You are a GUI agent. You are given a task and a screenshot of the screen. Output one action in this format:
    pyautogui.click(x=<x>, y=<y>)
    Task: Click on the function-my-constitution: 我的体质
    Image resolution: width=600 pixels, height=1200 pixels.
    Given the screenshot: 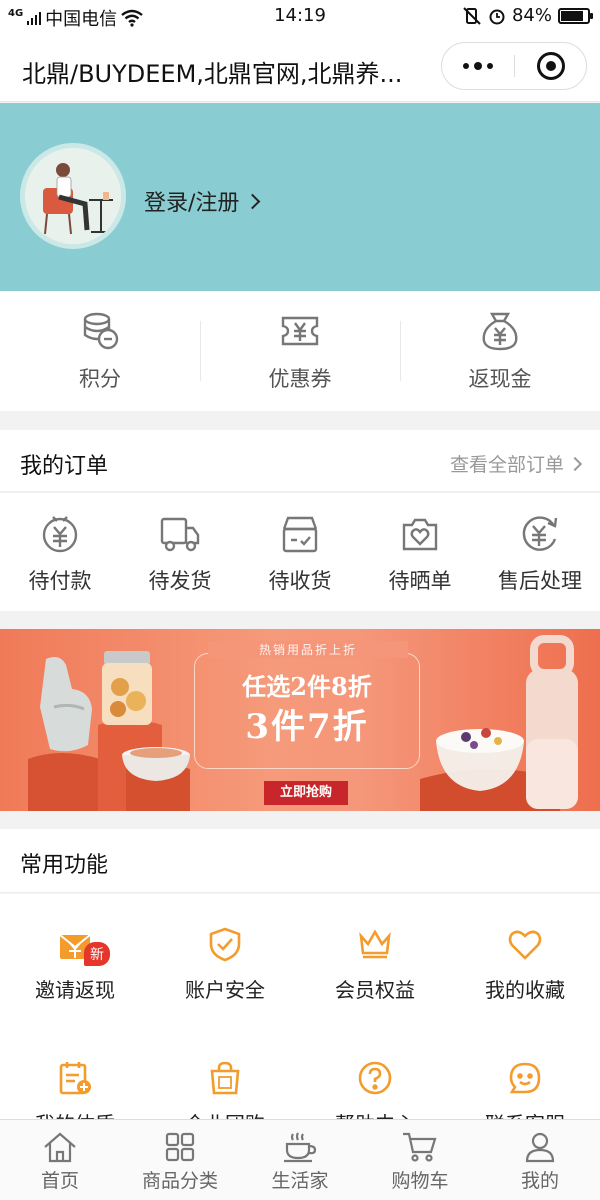 What is the action you would take?
    pyautogui.click(x=75, y=1089)
    